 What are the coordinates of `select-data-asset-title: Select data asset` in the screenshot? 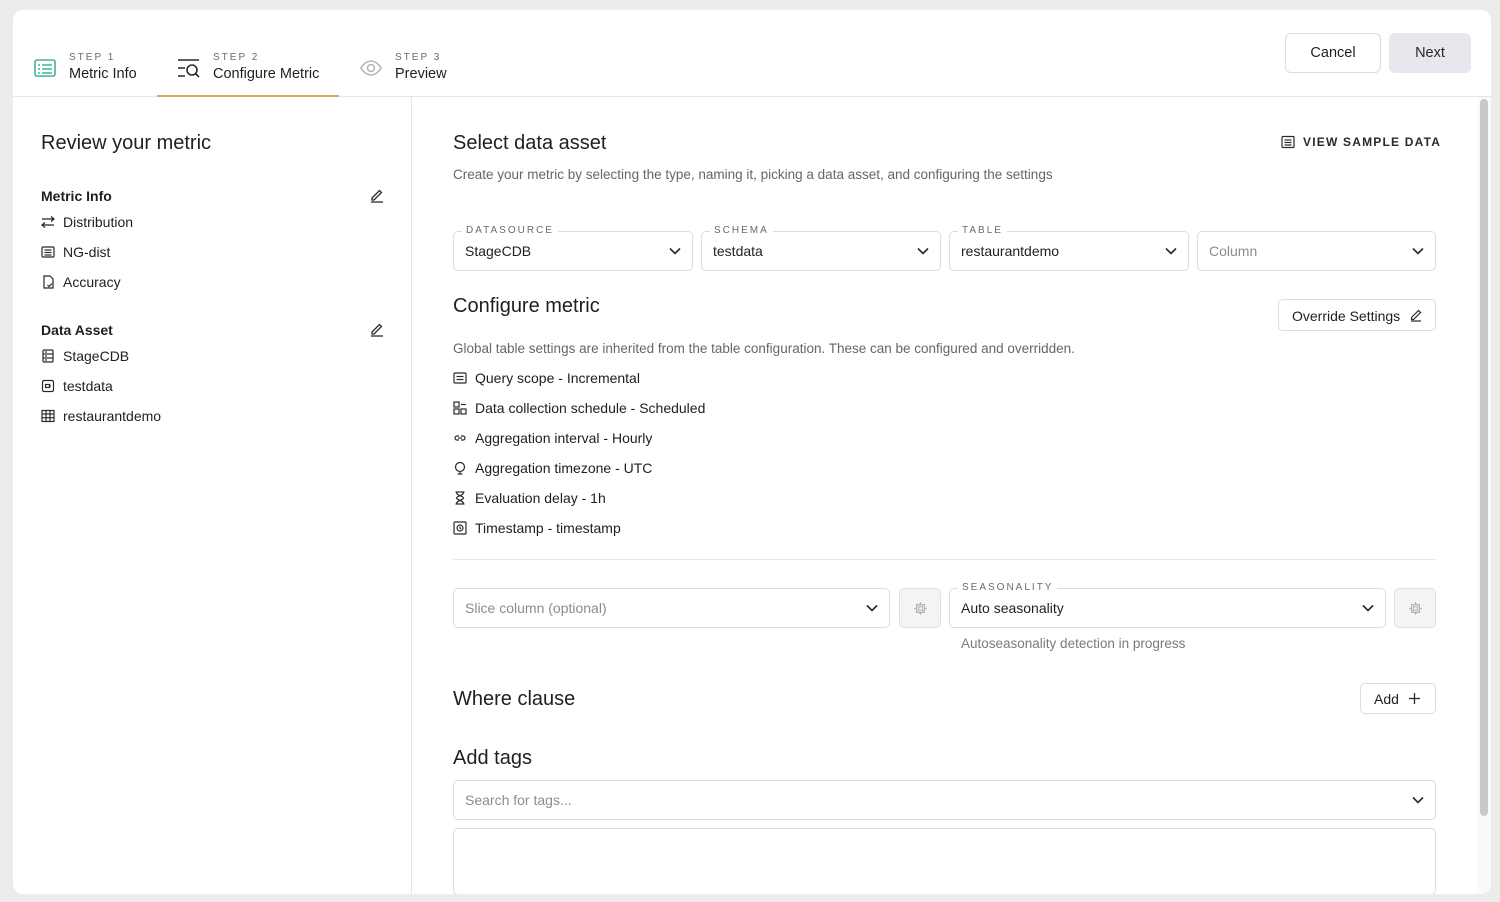 It's located at (530, 143).